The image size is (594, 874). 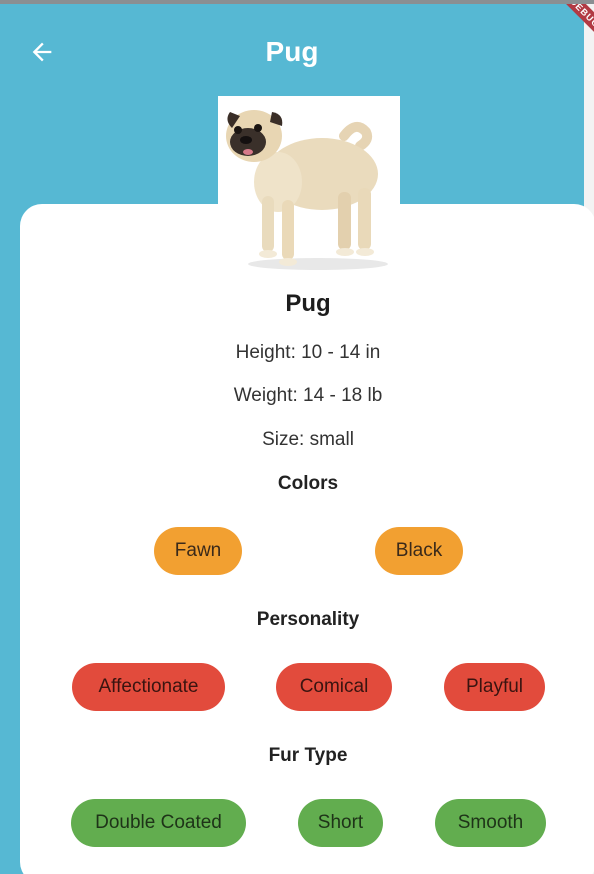 I want to click on pug-illustration, so click(x=307, y=190).